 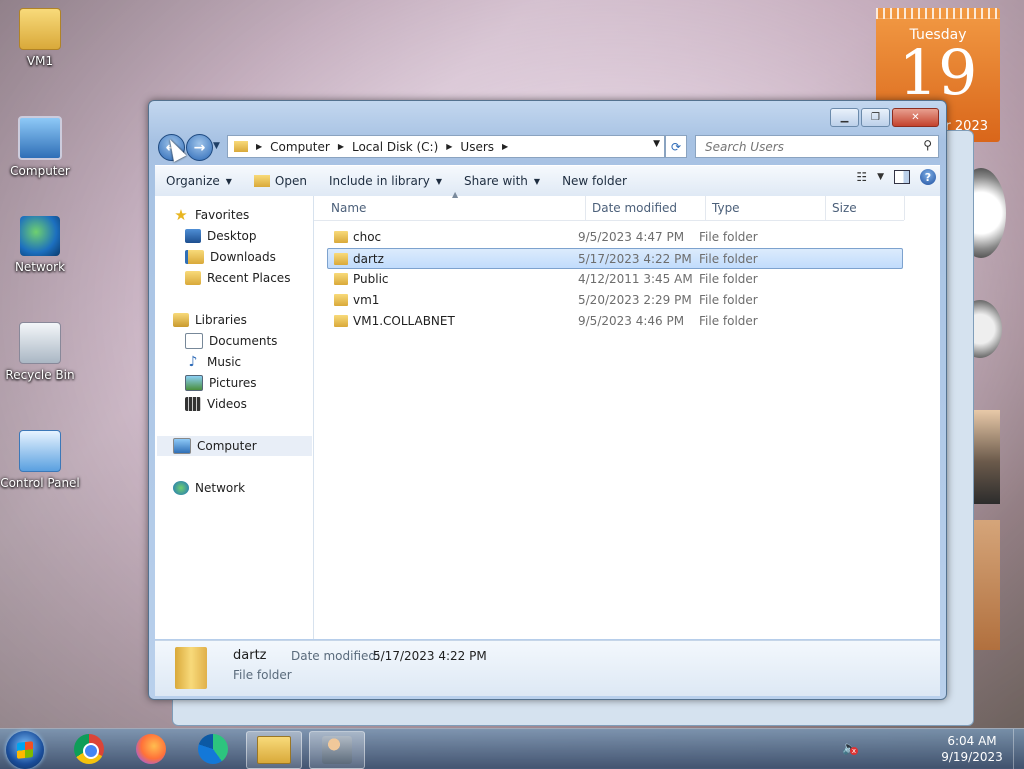 I want to click on column-date-modified: Date modified, so click(x=645, y=208).